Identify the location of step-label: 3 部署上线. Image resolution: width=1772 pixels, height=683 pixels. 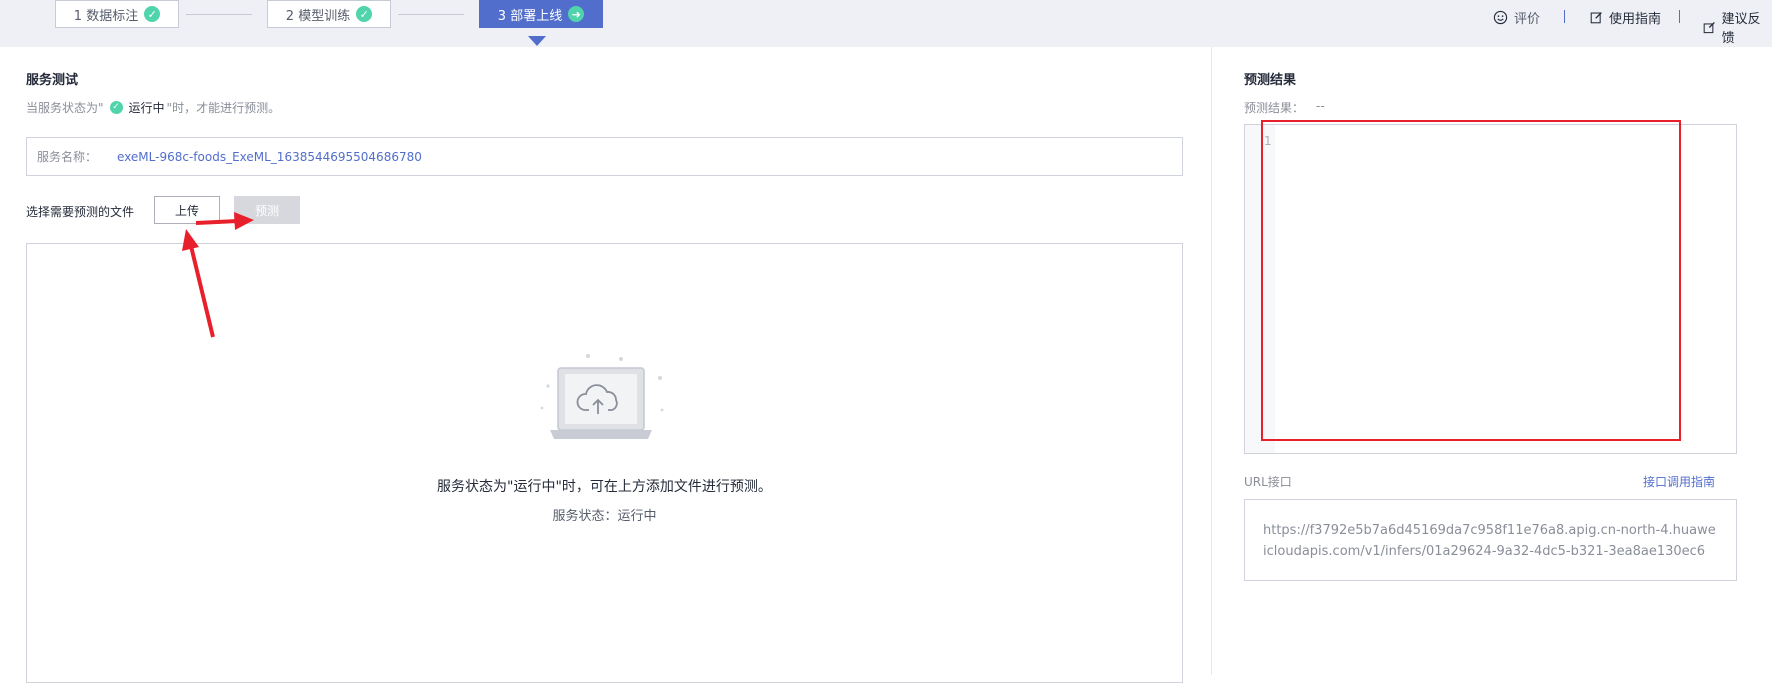
(530, 16).